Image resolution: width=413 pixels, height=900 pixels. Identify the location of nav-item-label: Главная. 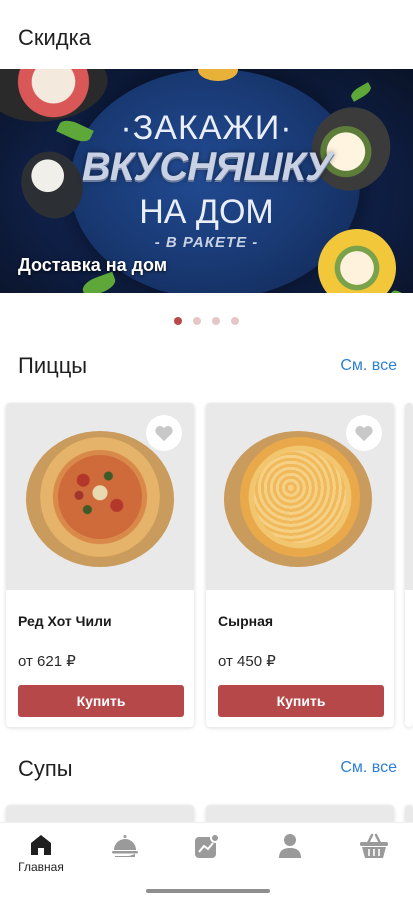
(41, 867).